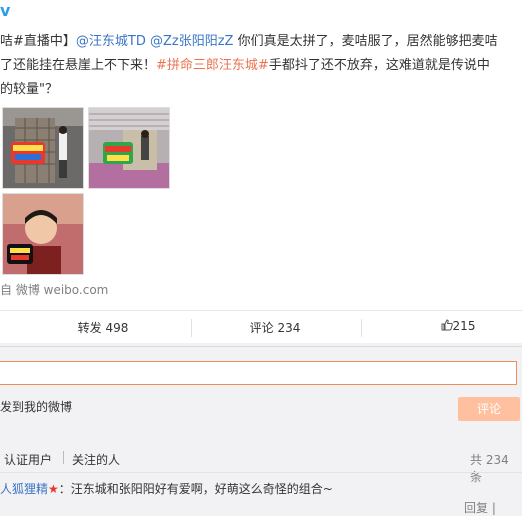 The image size is (522, 516). Describe the element at coordinates (275, 327) in the screenshot. I see `comment-button: 评论 234` at that location.